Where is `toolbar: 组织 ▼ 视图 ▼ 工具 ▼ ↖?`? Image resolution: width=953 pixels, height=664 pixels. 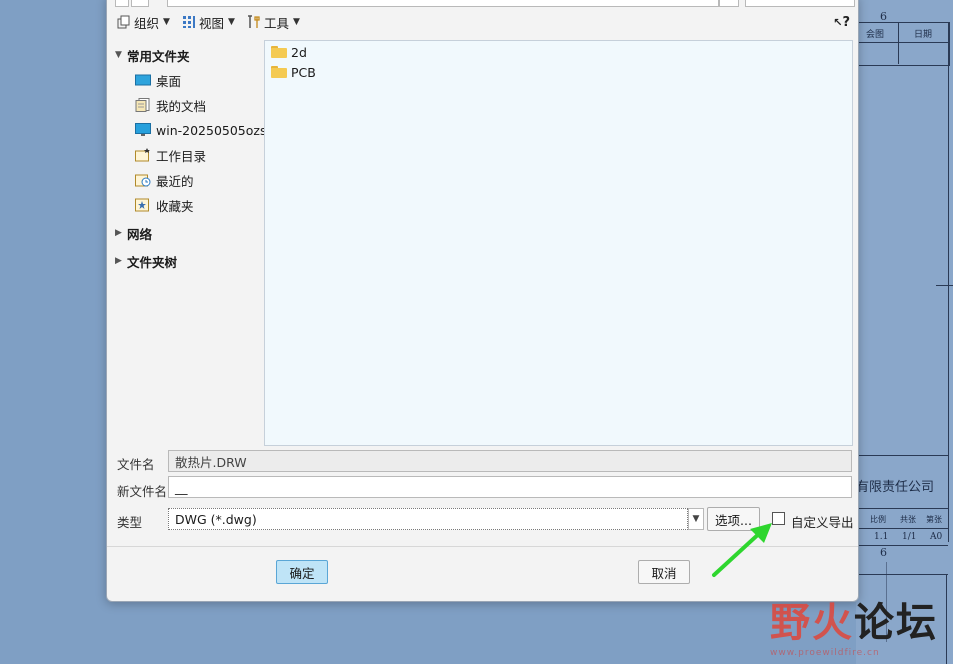
toolbar: 组织 ▼ 视图 ▼ 工具 ▼ ↖? is located at coordinates (482, 22).